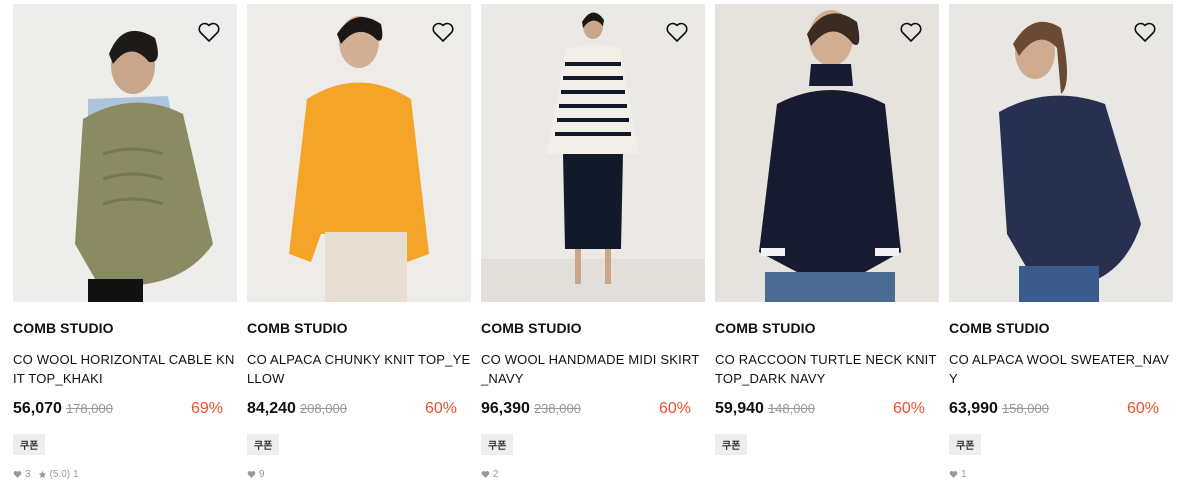 Image resolution: width=1179 pixels, height=500 pixels. What do you see at coordinates (37, 408) in the screenshot?
I see `sale-price: 56,070` at bounding box center [37, 408].